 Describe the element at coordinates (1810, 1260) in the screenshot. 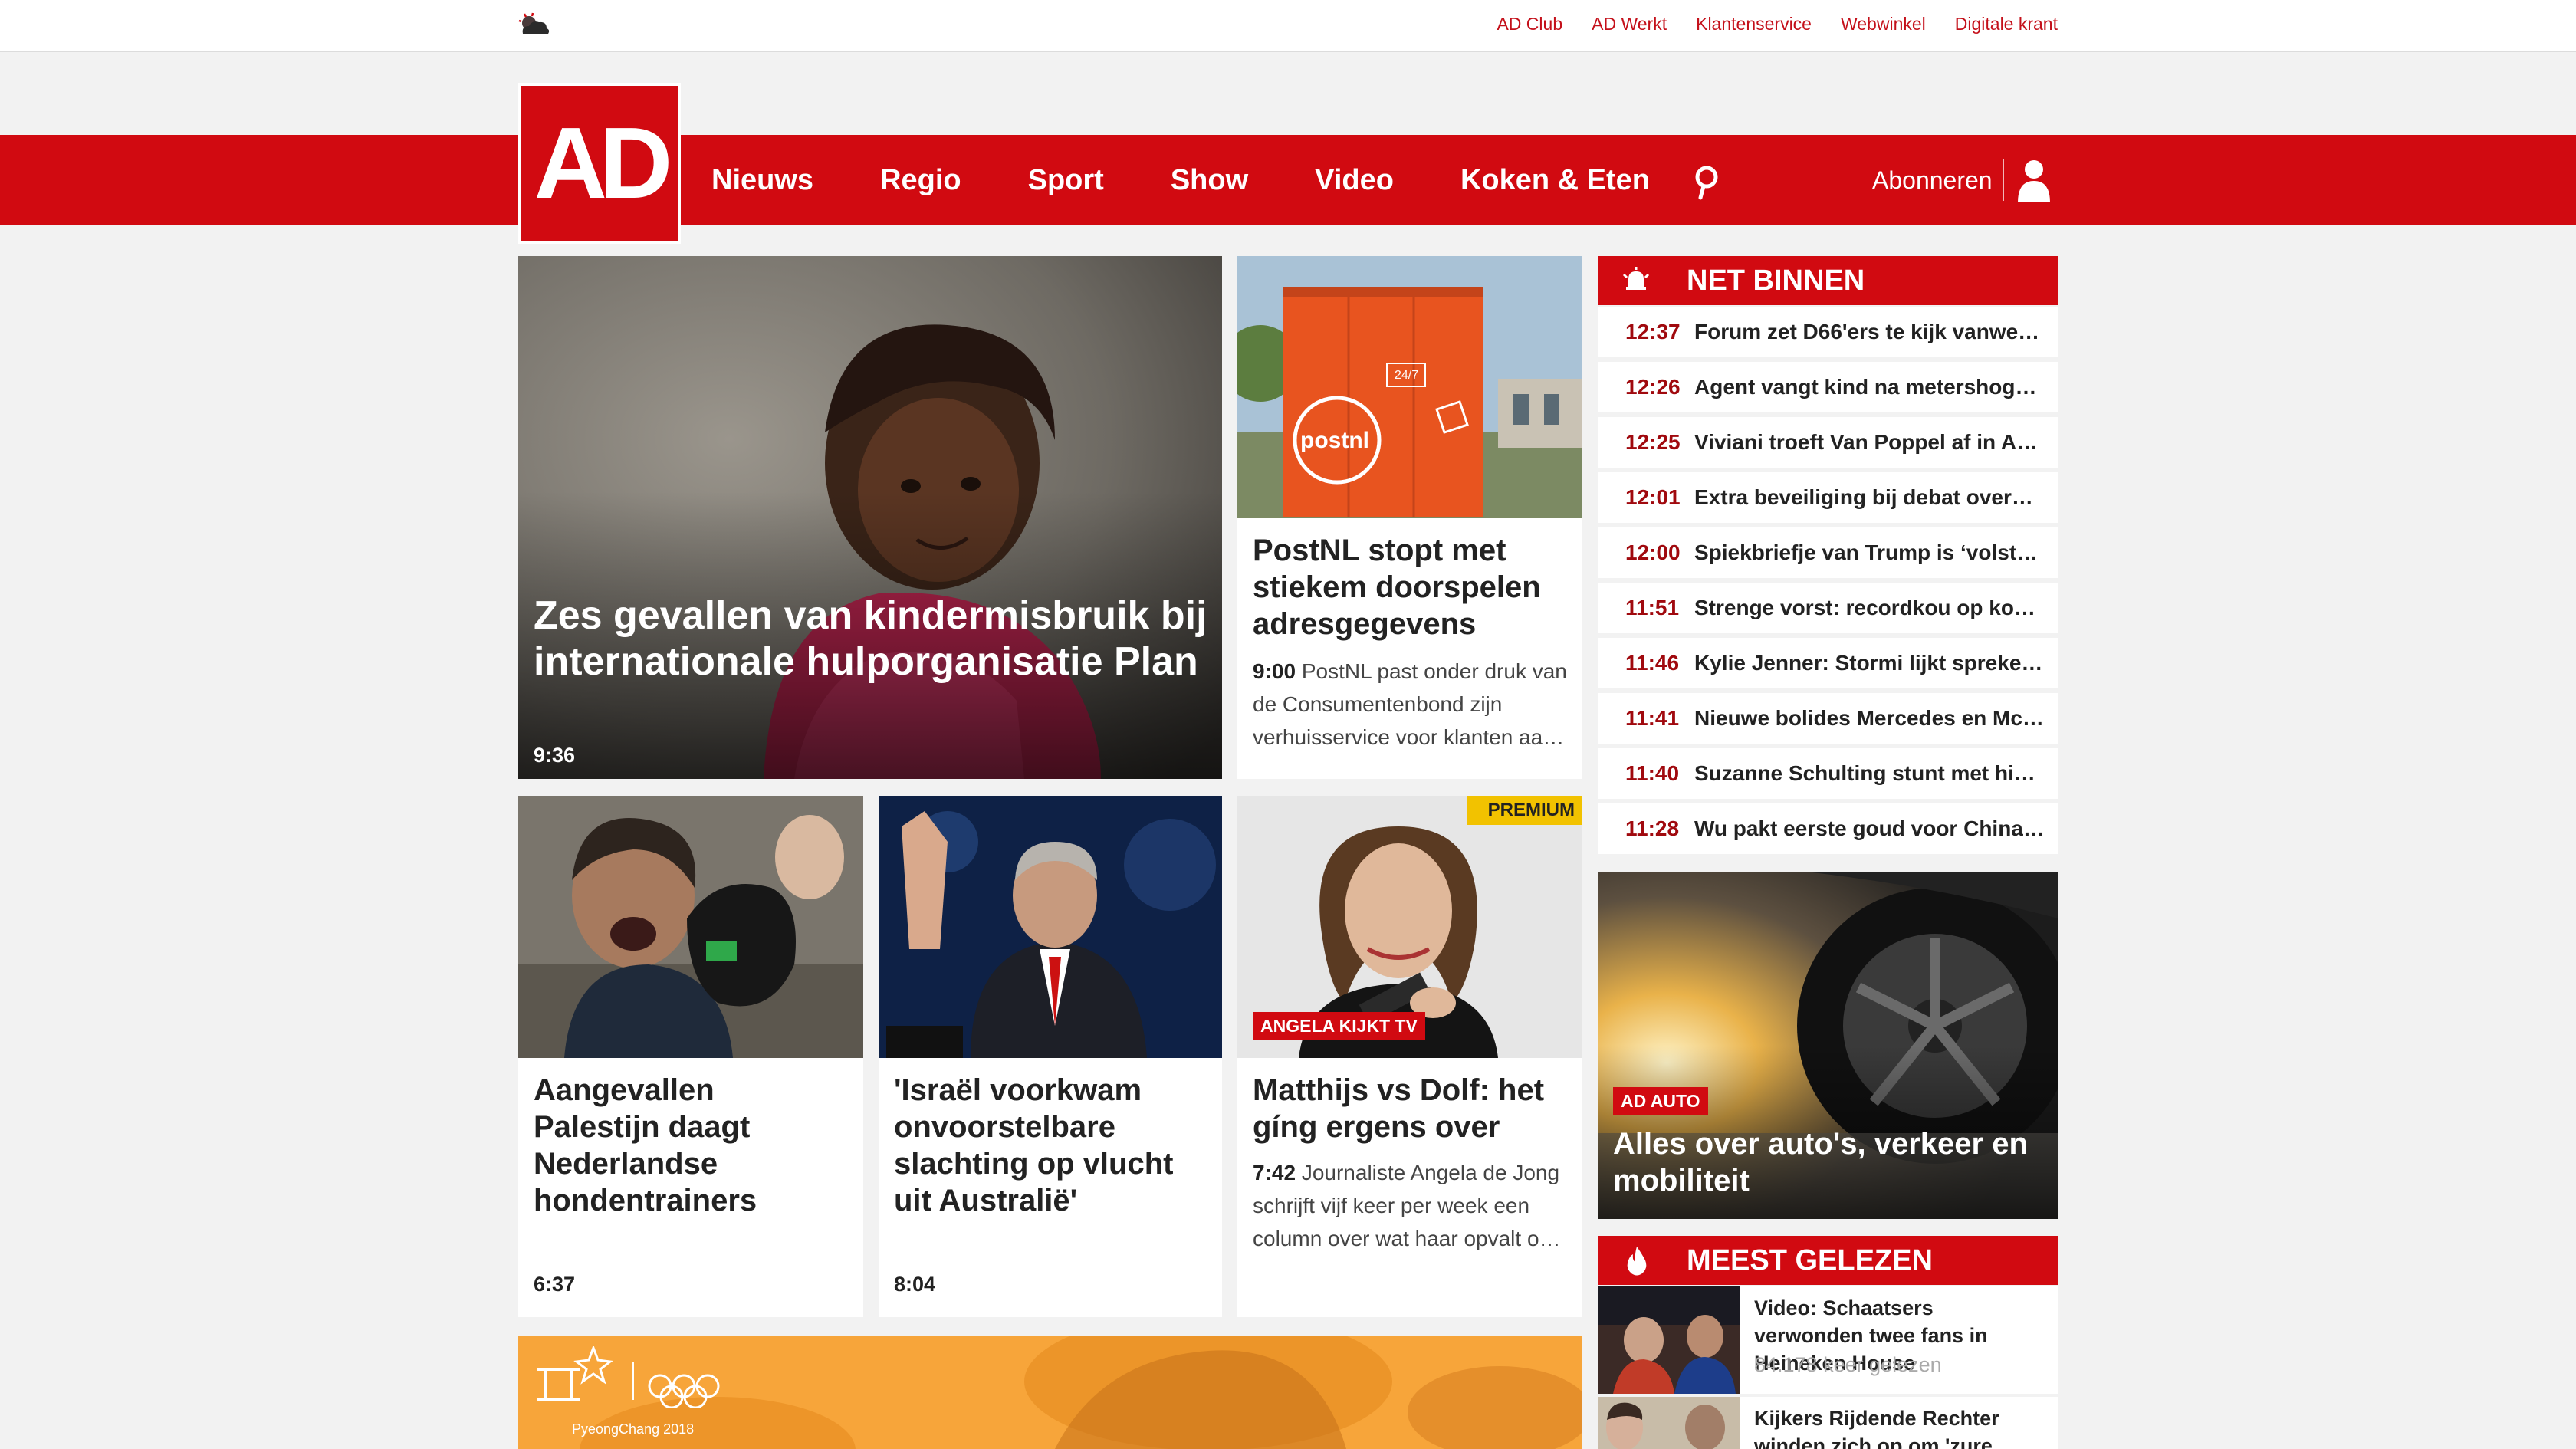

I see `meest-gelezen-title: MEEST GELEZEN` at that location.